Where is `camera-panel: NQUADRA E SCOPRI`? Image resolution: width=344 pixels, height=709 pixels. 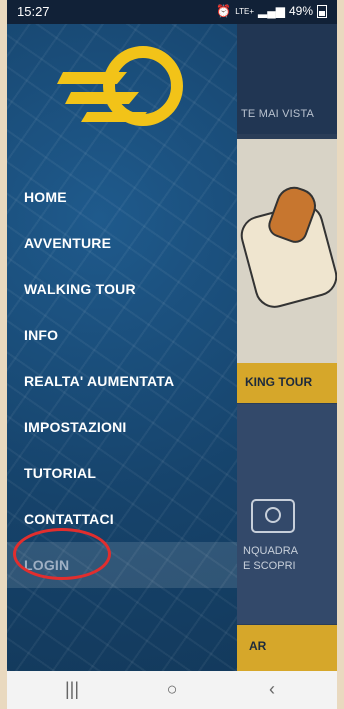
camera-panel: NQUADRA E SCOPRI is located at coordinates (287, 514).